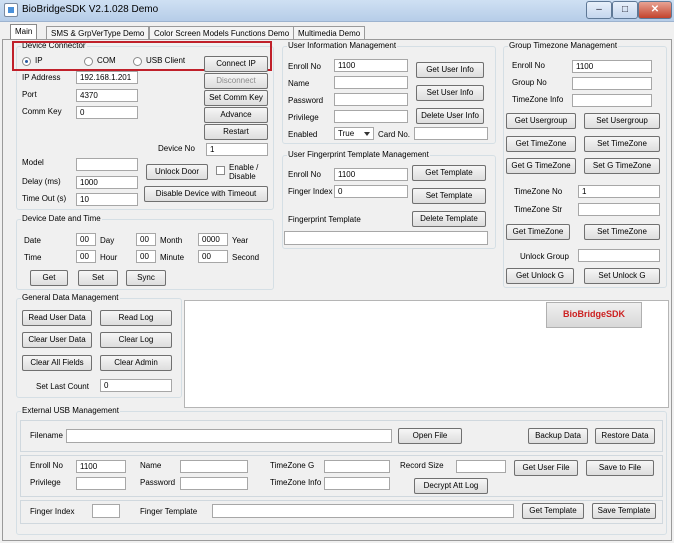 The height and width of the screenshot is (543, 674). Describe the element at coordinates (371, 99) in the screenshot. I see `user-password-input` at that location.